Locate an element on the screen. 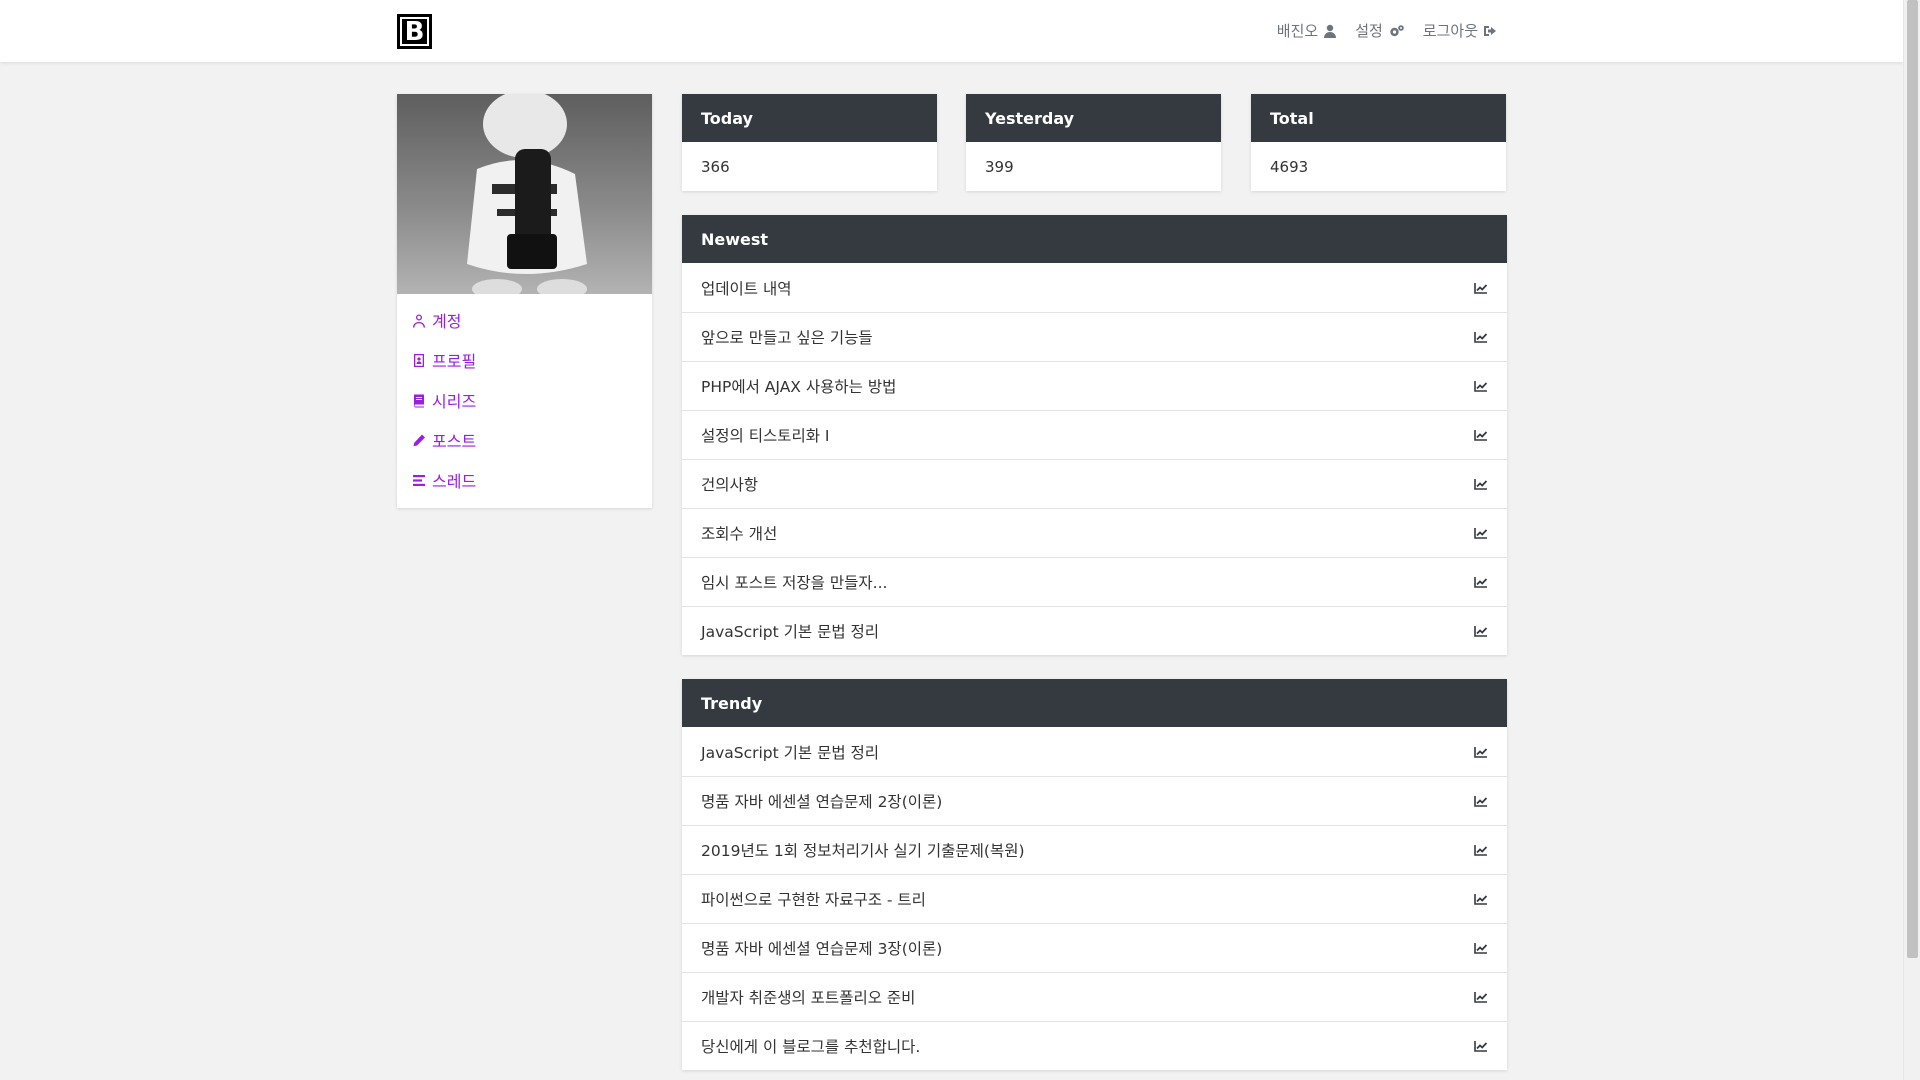 This screenshot has height=1080, width=1920. user-menu-link: 배진오 is located at coordinates (1307, 30).